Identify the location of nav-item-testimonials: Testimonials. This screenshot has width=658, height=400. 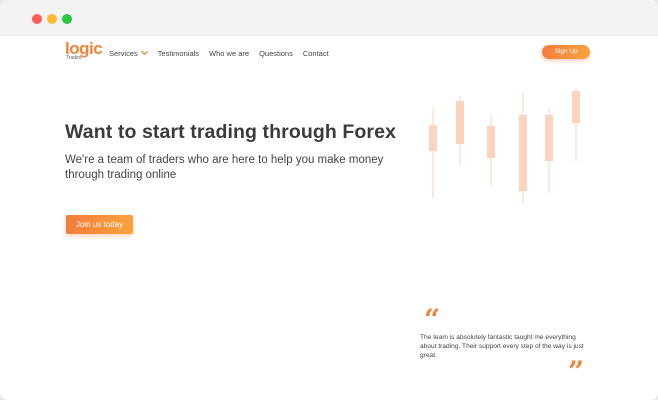
(178, 53).